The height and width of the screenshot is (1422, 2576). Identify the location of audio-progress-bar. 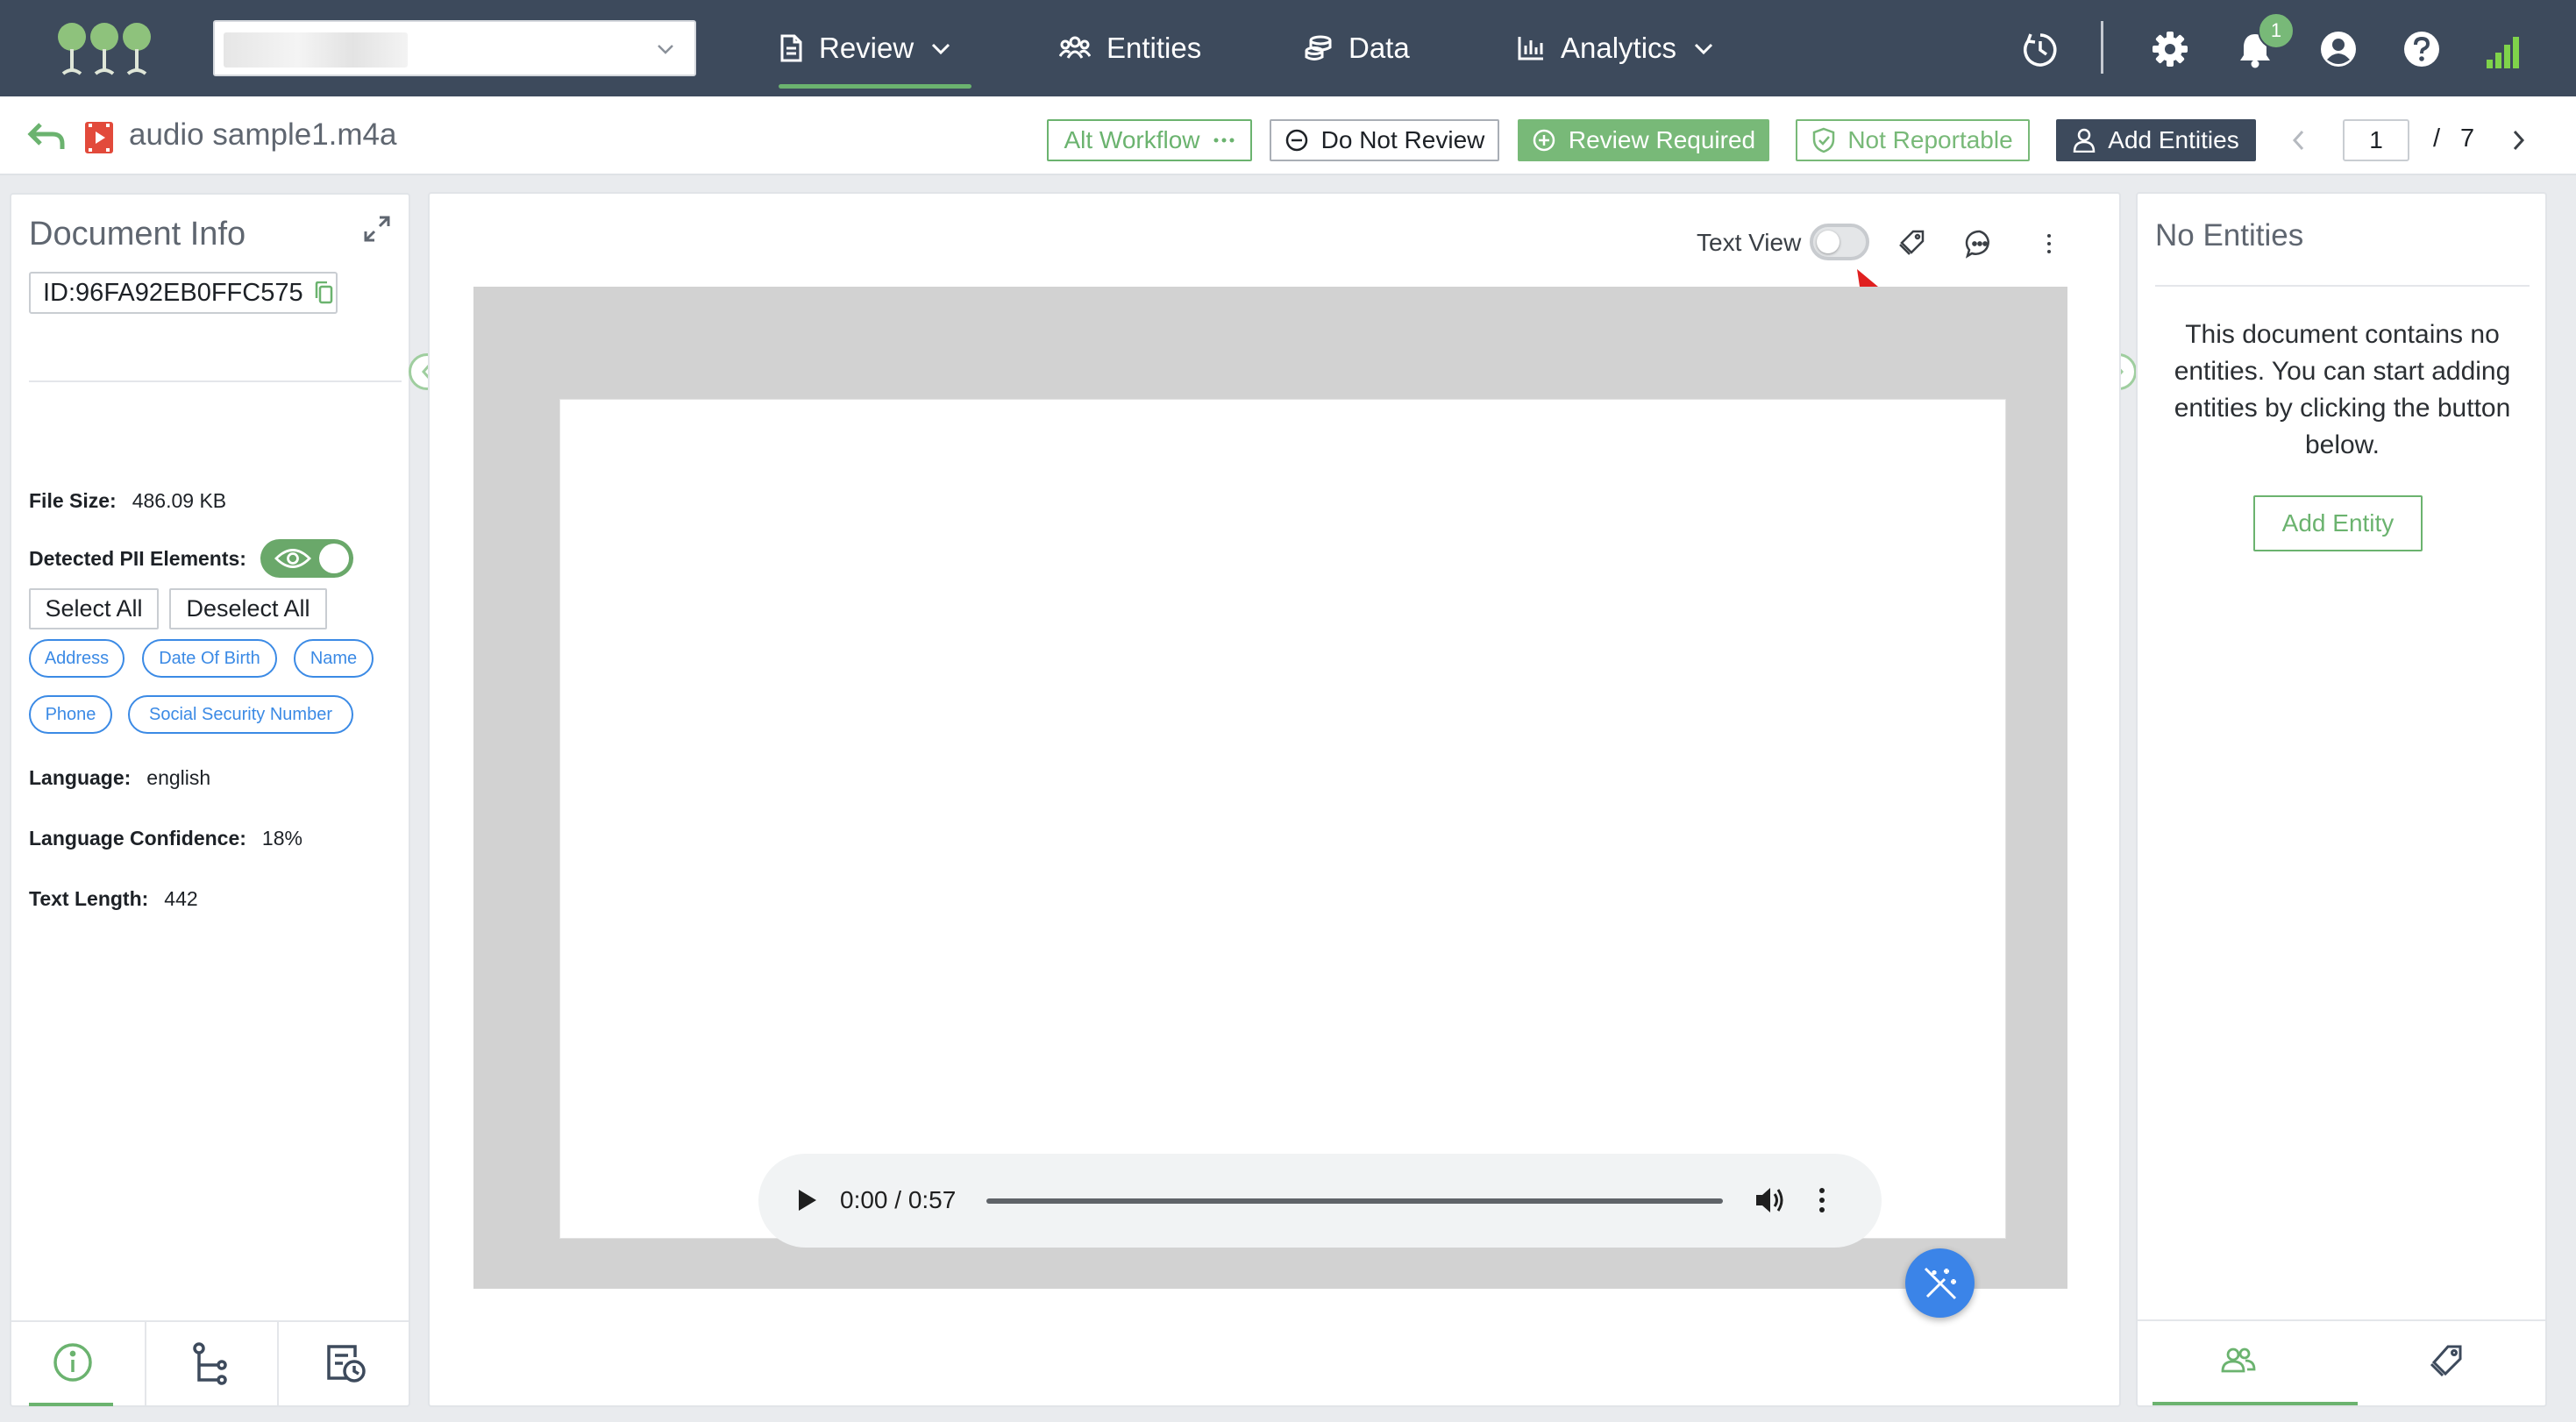
(1354, 1201).